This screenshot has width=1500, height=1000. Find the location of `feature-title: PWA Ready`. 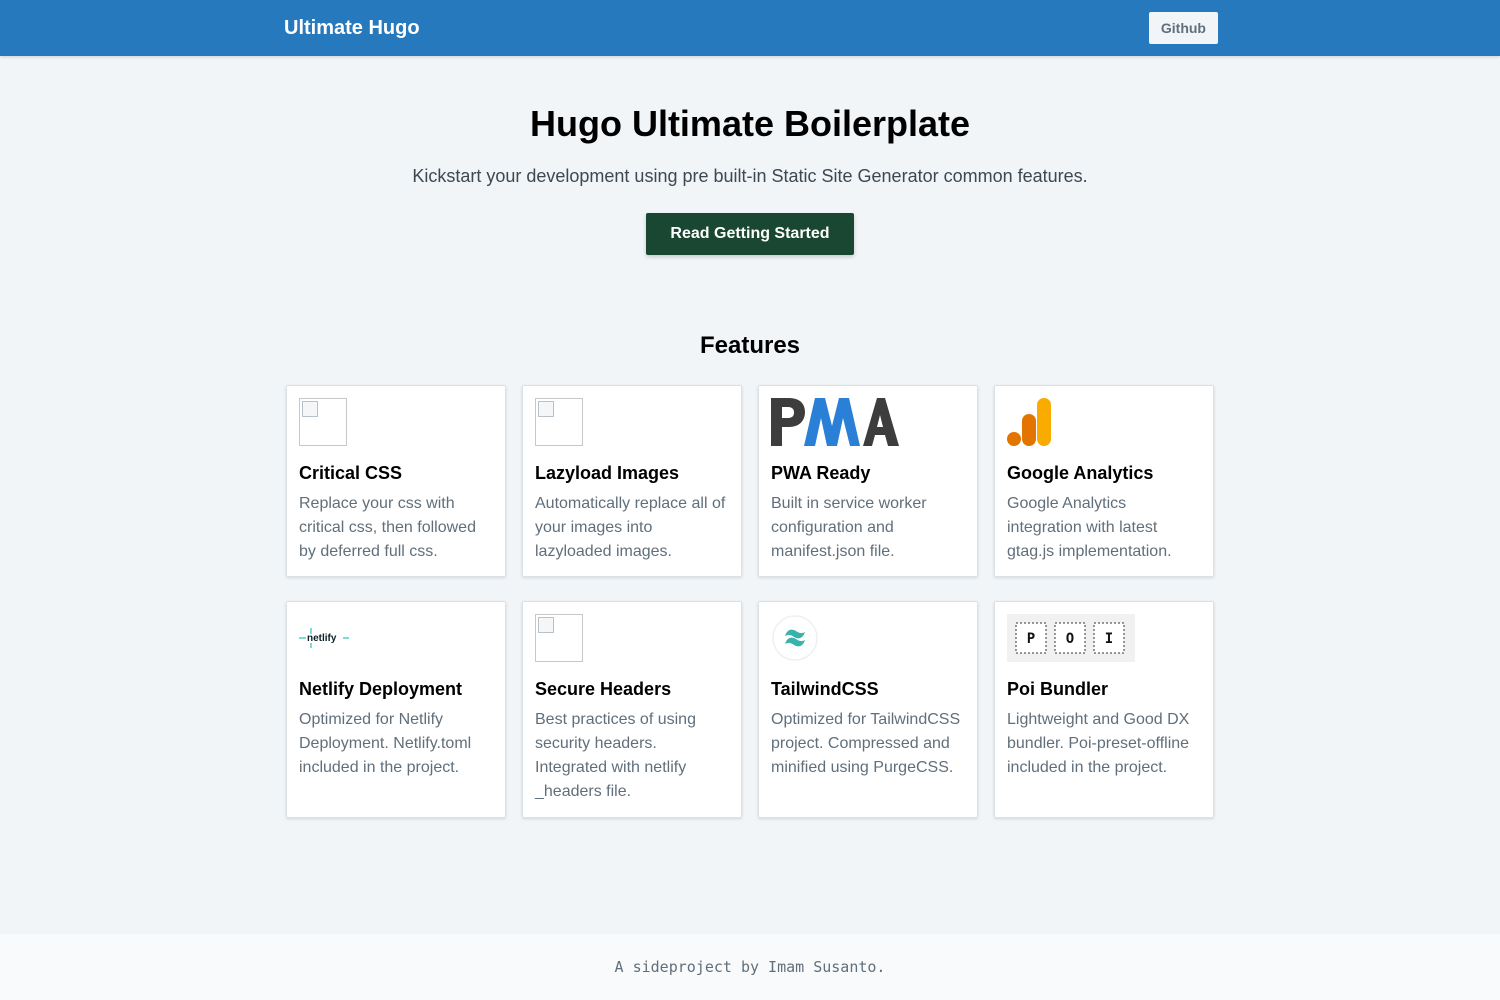

feature-title: PWA Ready is located at coordinates (821, 473).